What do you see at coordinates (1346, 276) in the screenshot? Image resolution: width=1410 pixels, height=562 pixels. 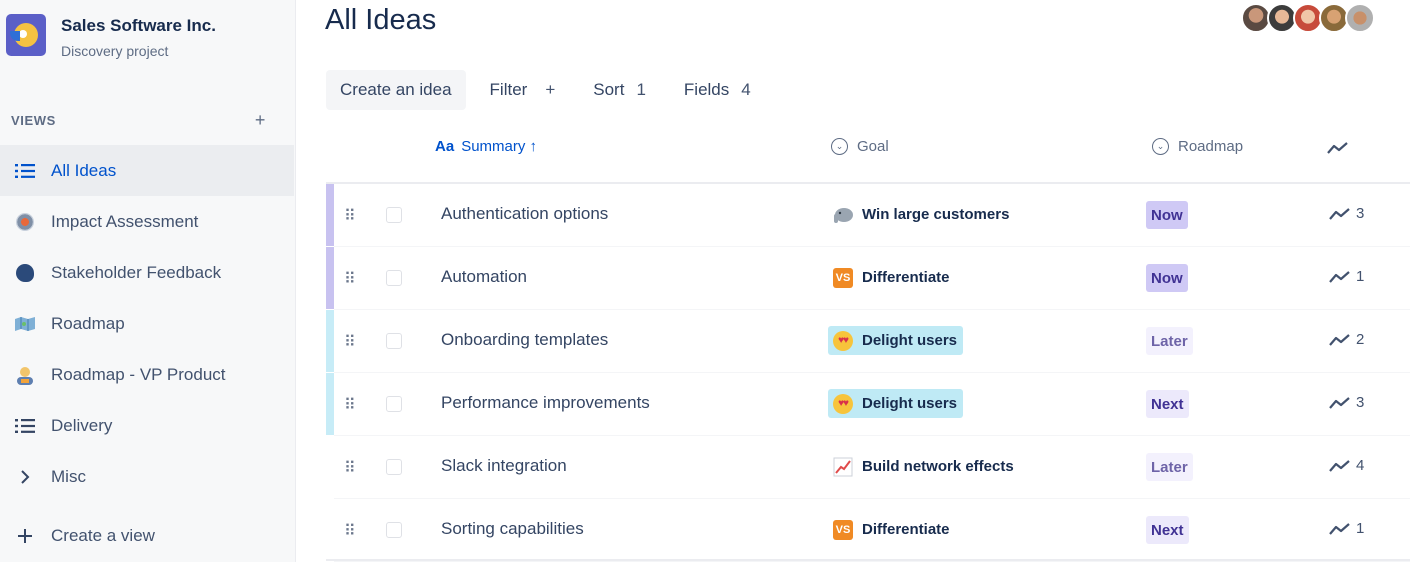 I see `impact-score: 1` at bounding box center [1346, 276].